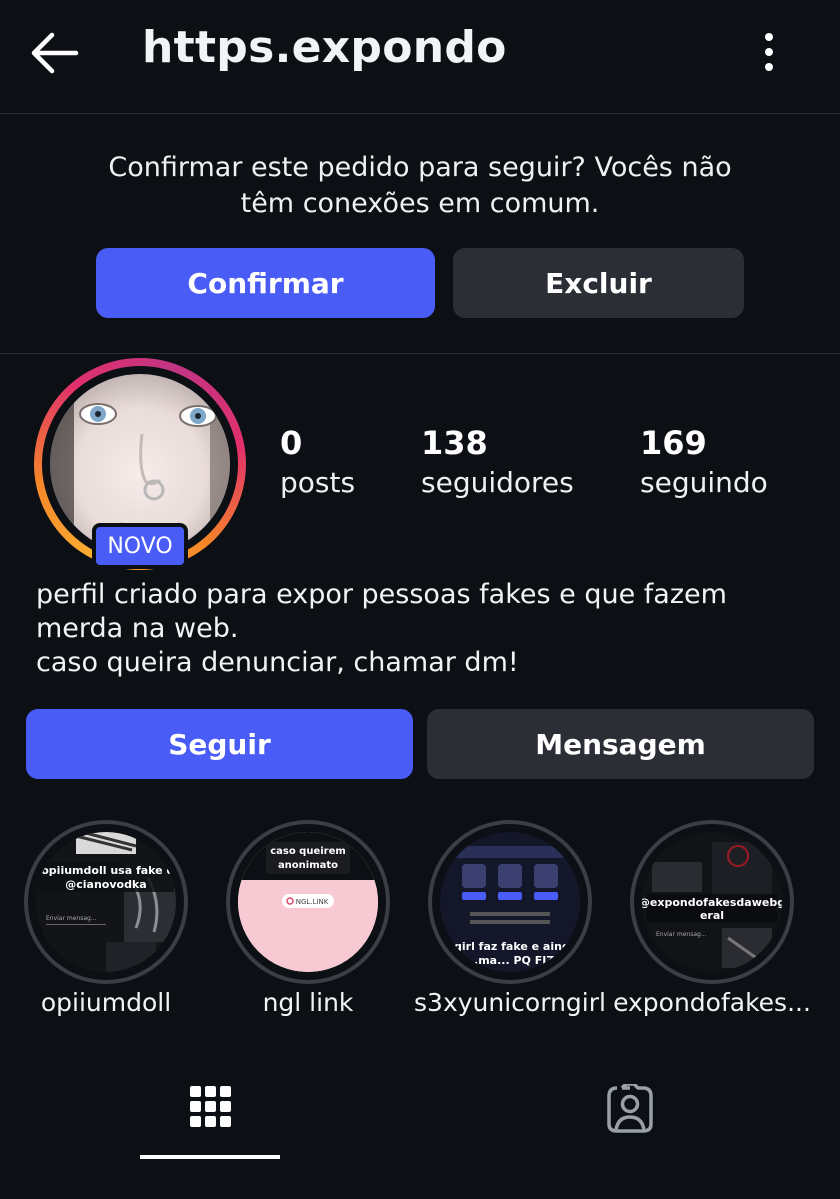 The width and height of the screenshot is (840, 1199). I want to click on follow-button: Seguir, so click(219, 744).